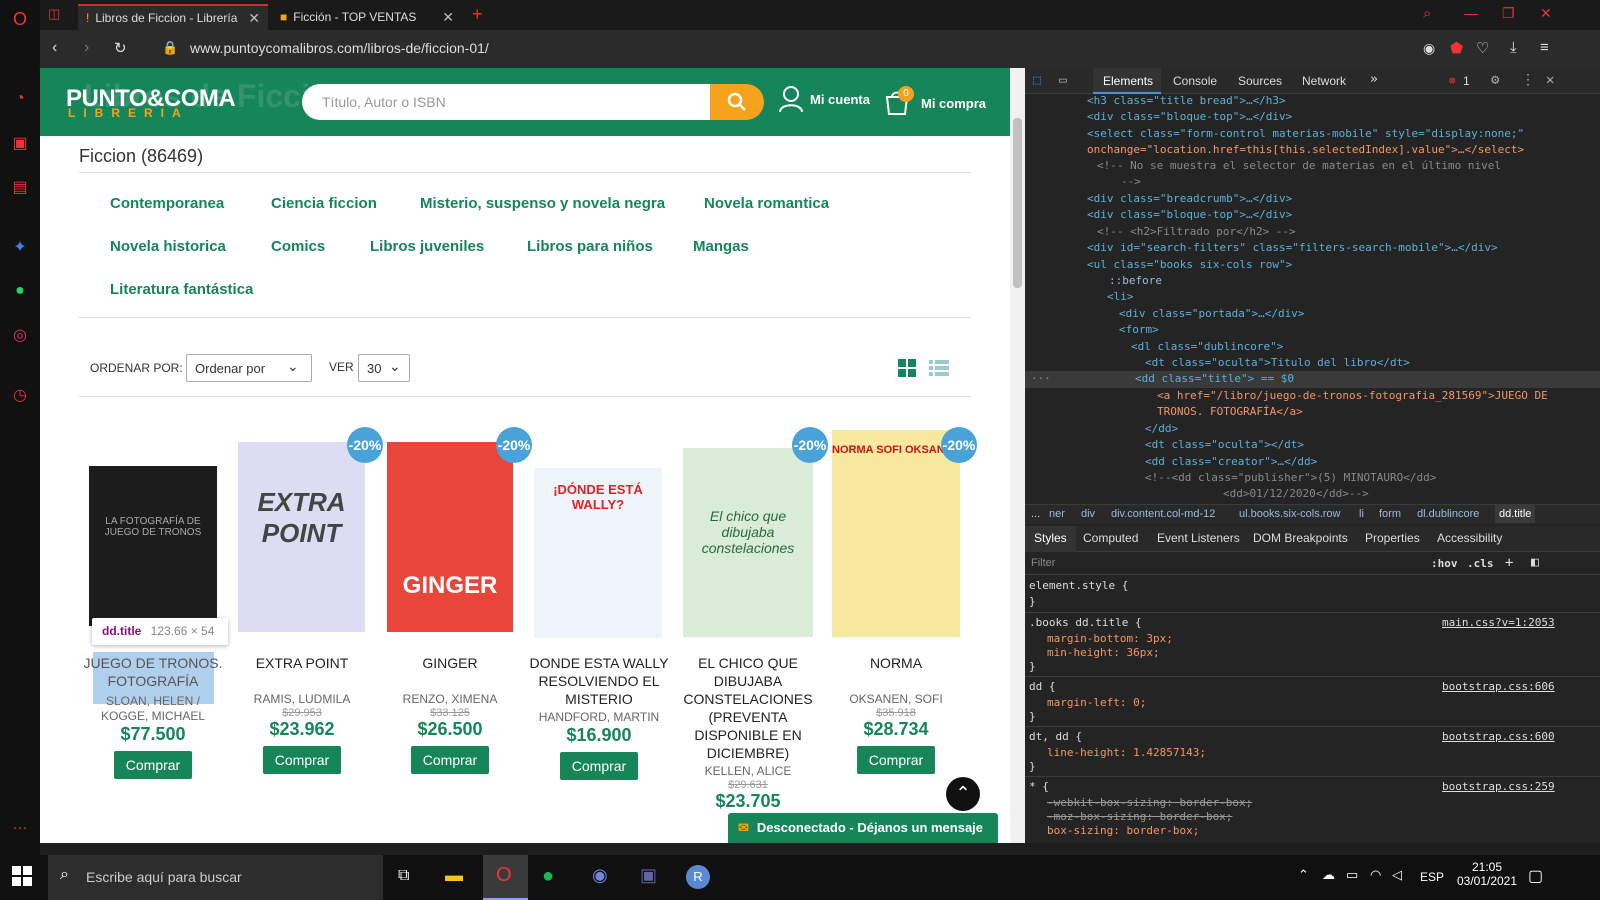 Image resolution: width=1600 pixels, height=900 pixels. I want to click on search-input: Título, Autor o ISBN, so click(384, 102).